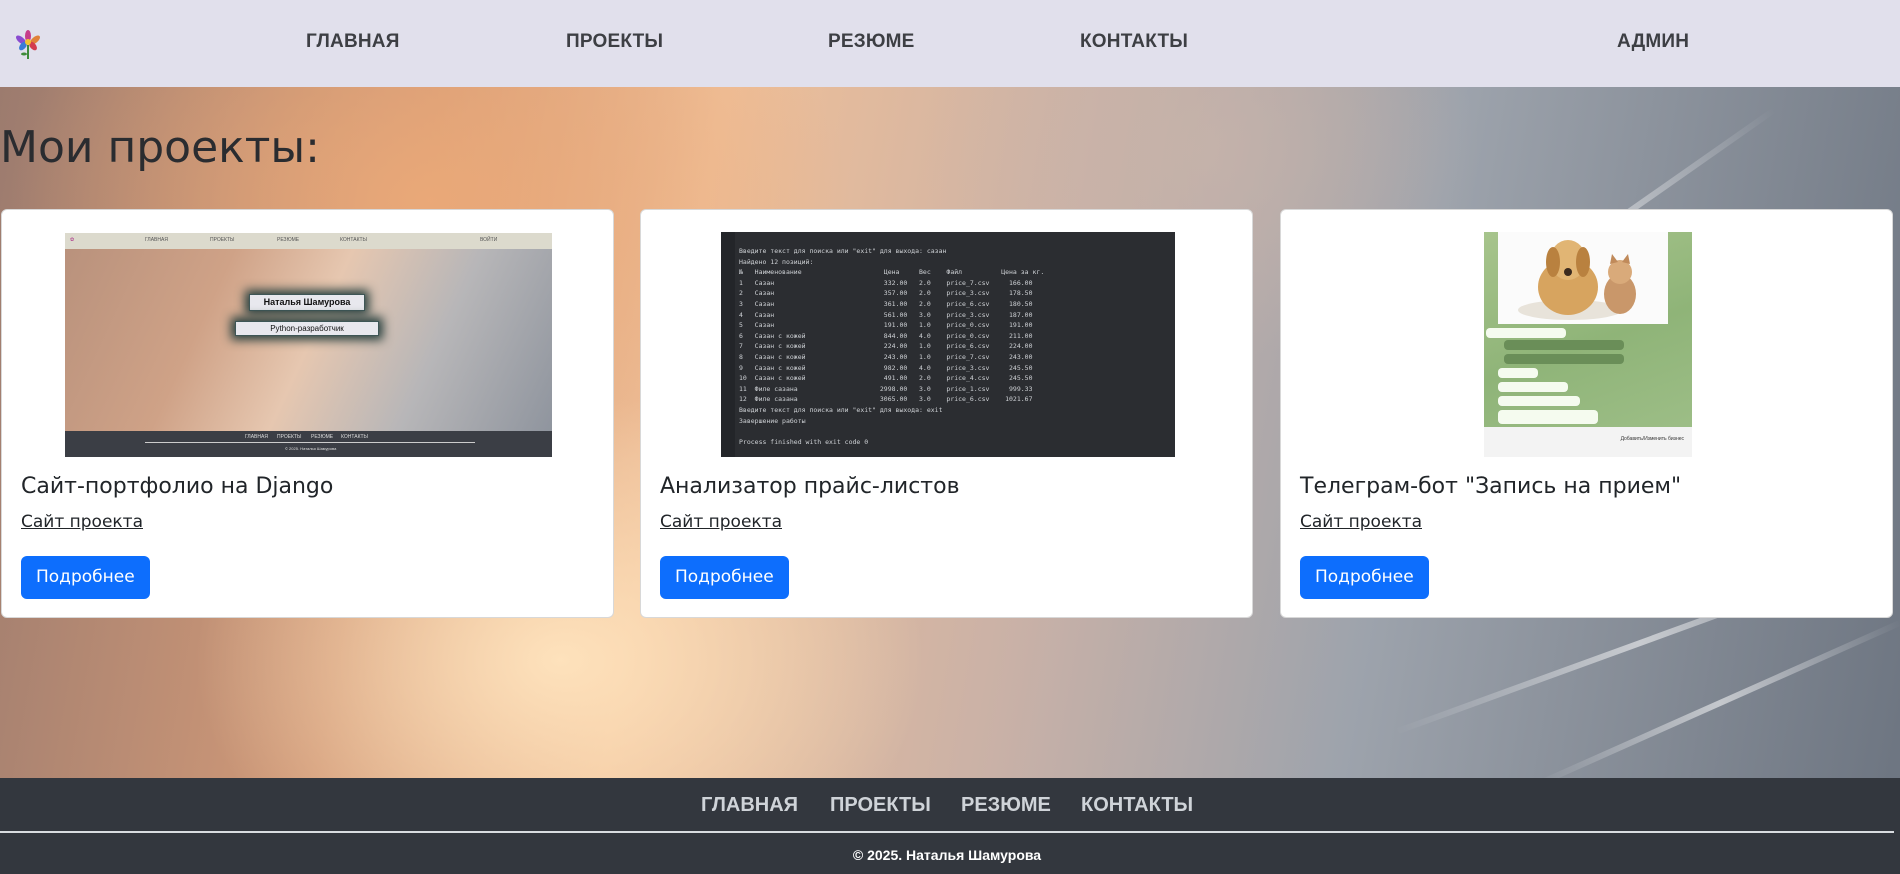  Describe the element at coordinates (28, 44) in the screenshot. I see `flower-logo-icon` at that location.